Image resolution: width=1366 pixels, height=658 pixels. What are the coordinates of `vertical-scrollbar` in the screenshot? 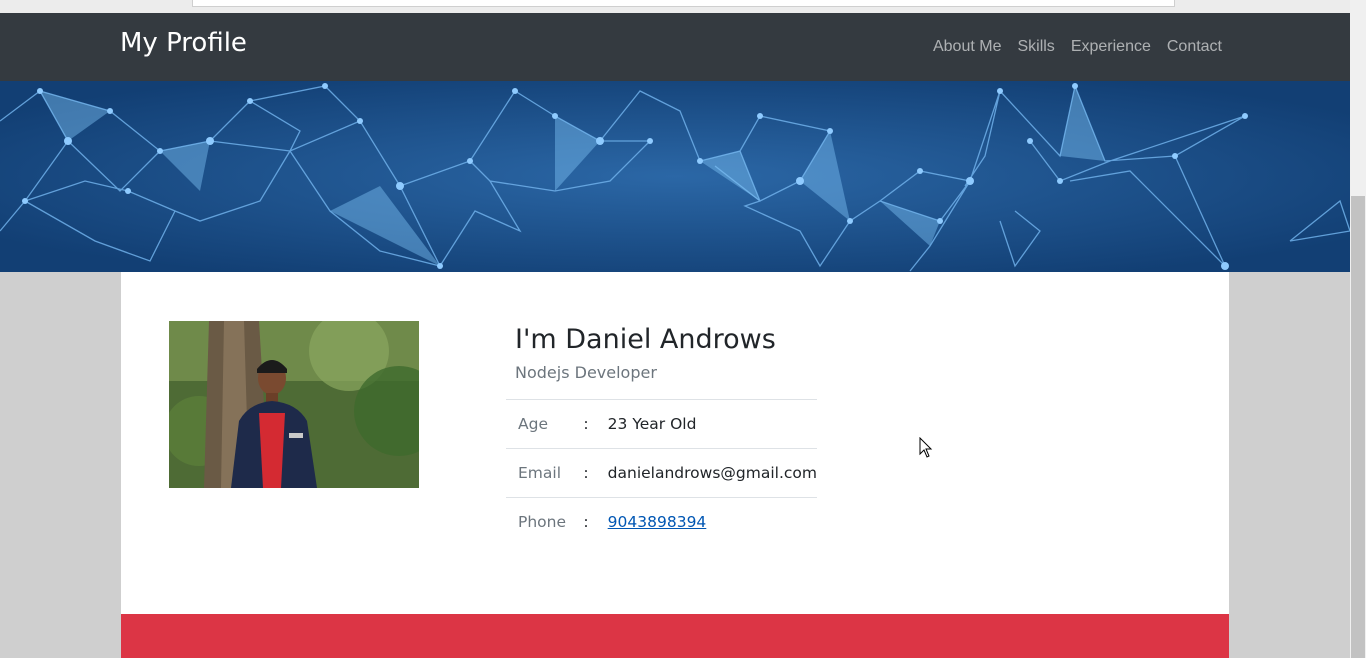 It's located at (1358, 329).